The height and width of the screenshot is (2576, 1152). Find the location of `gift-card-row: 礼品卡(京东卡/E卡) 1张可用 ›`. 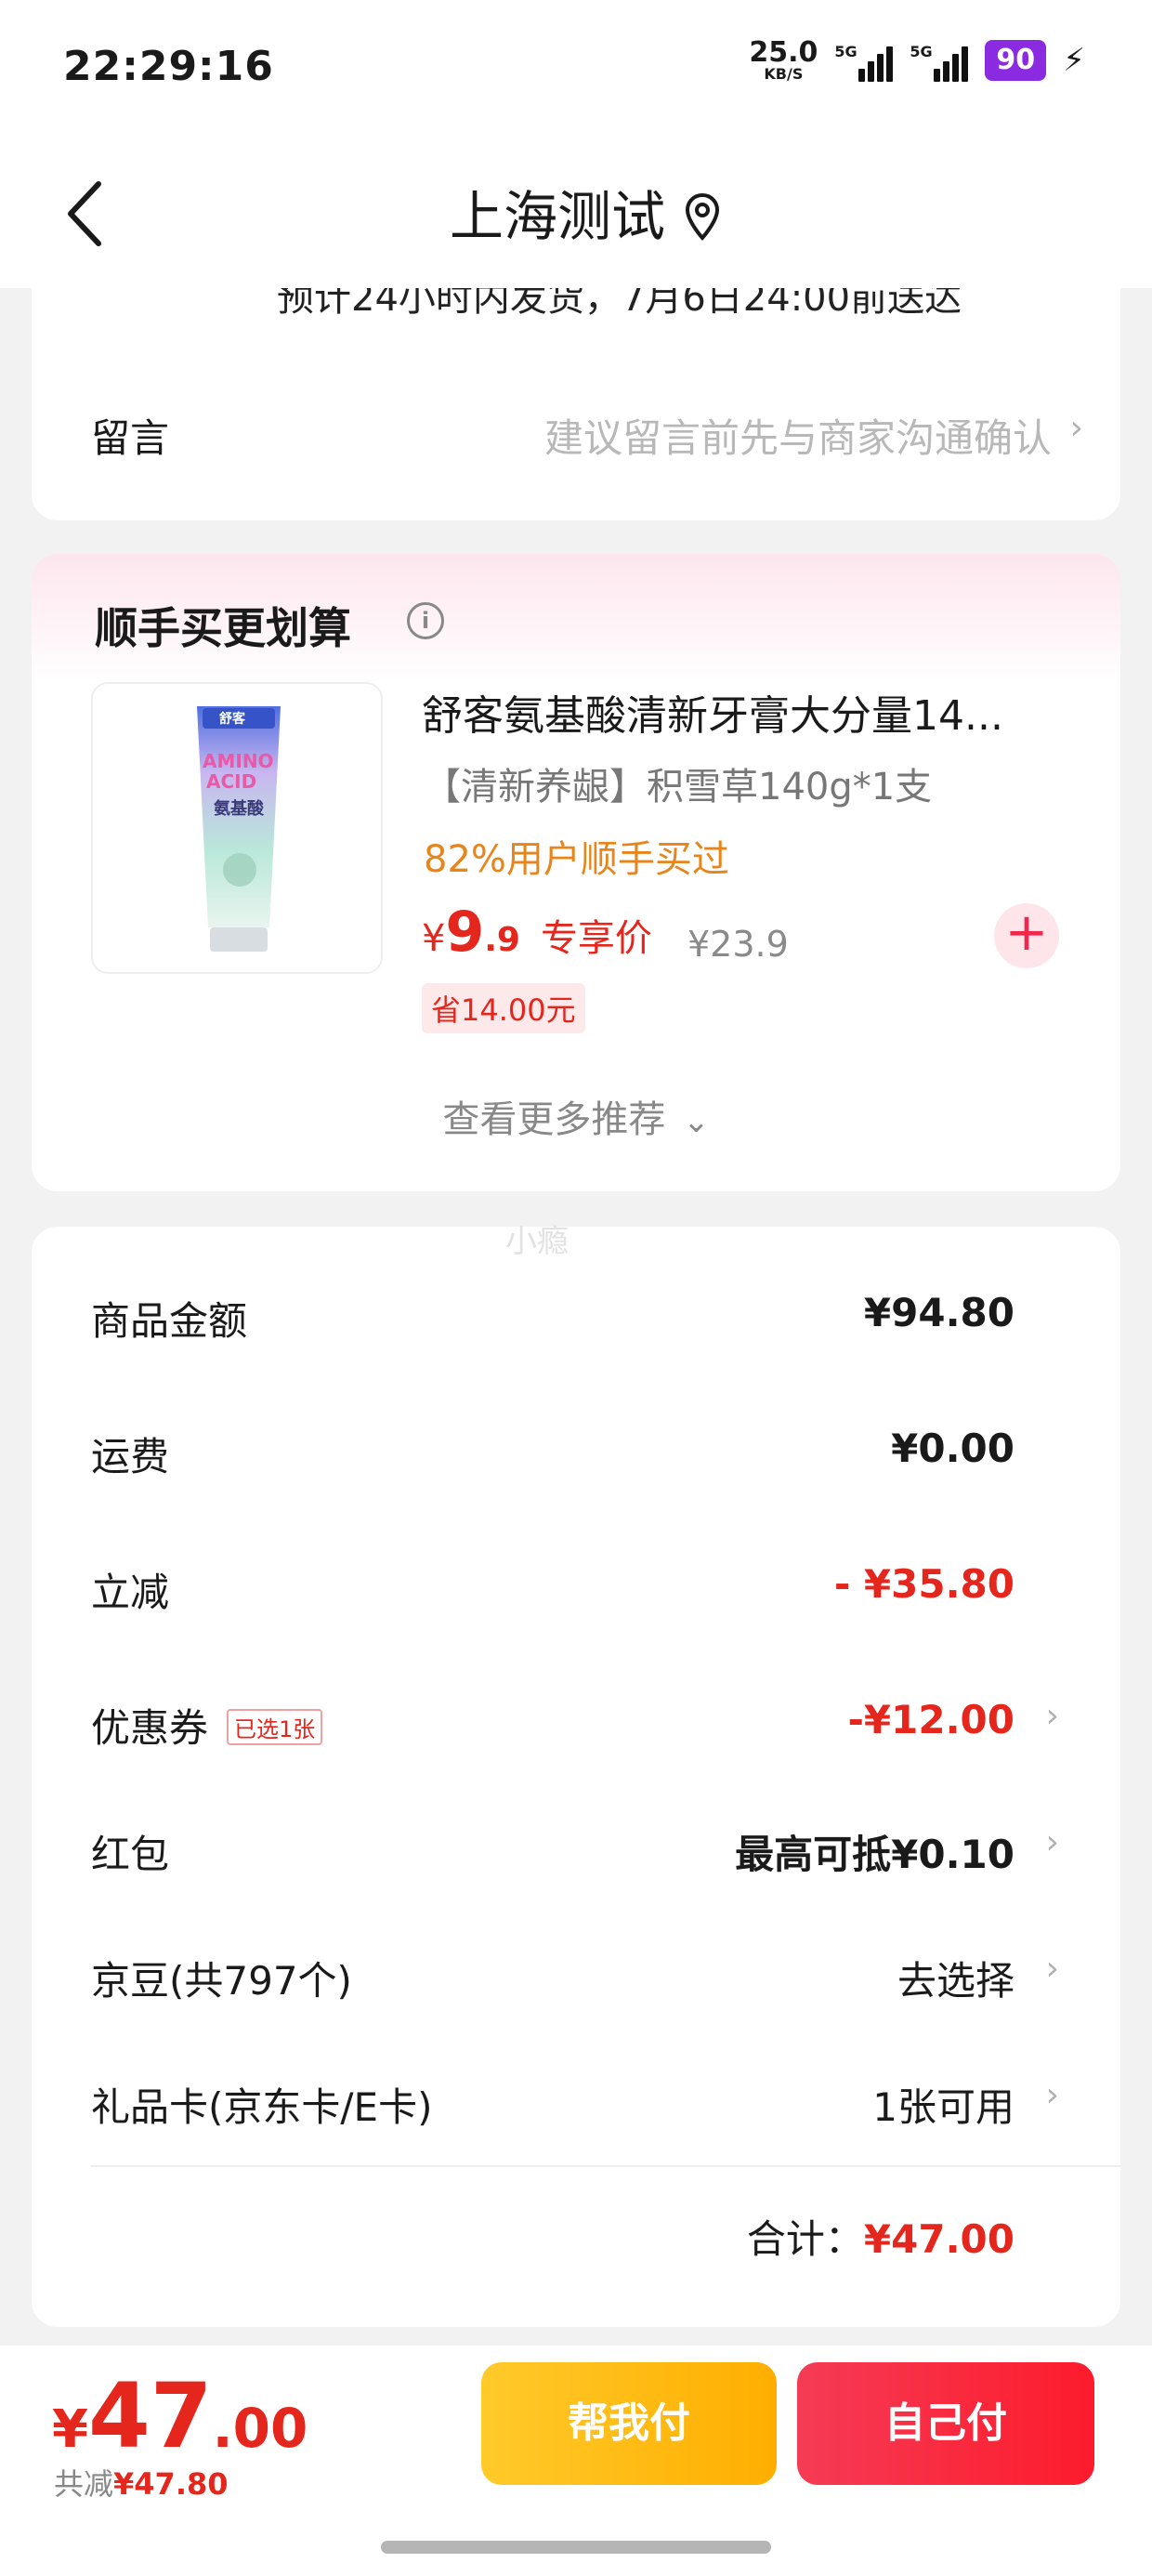

gift-card-row: 礼品卡(京东卡/E卡) 1张可用 › is located at coordinates (605, 2104).